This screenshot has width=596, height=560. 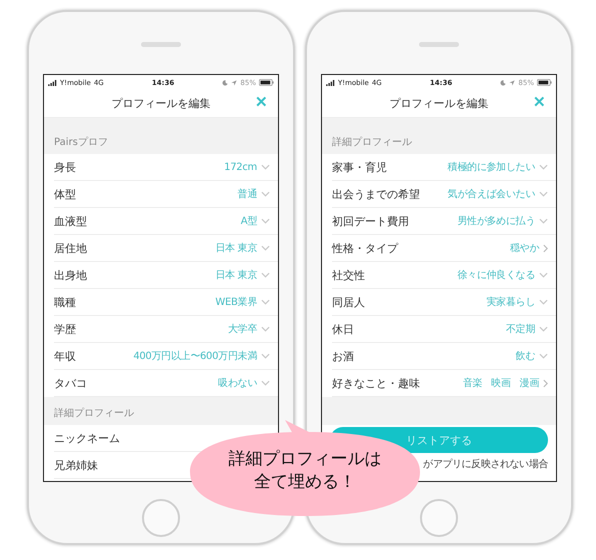 I want to click on profile-row: 体型 普通, so click(x=166, y=194).